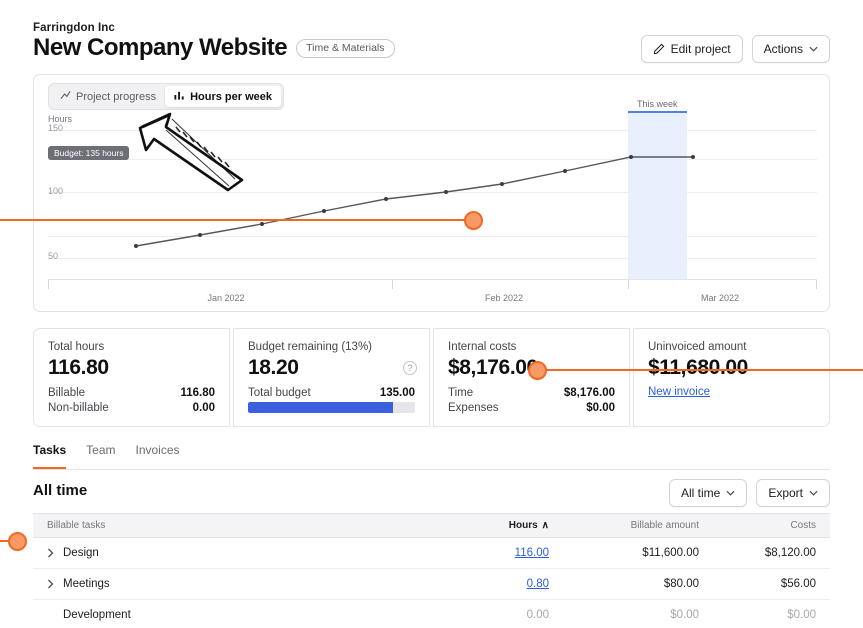 Image resolution: width=863 pixels, height=628 pixels. What do you see at coordinates (545, 525) in the screenshot?
I see `sort-ascending-icon: ∧` at bounding box center [545, 525].